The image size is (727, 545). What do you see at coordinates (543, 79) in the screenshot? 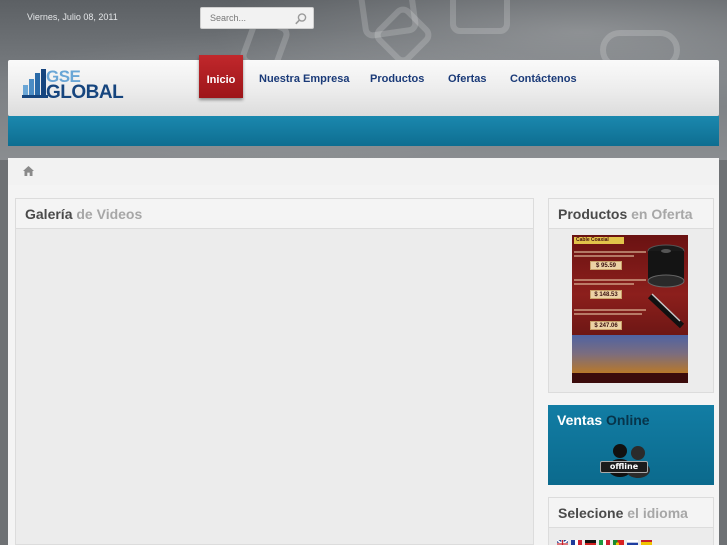
I see `nav-item-contactenos: Contáctenos` at bounding box center [543, 79].